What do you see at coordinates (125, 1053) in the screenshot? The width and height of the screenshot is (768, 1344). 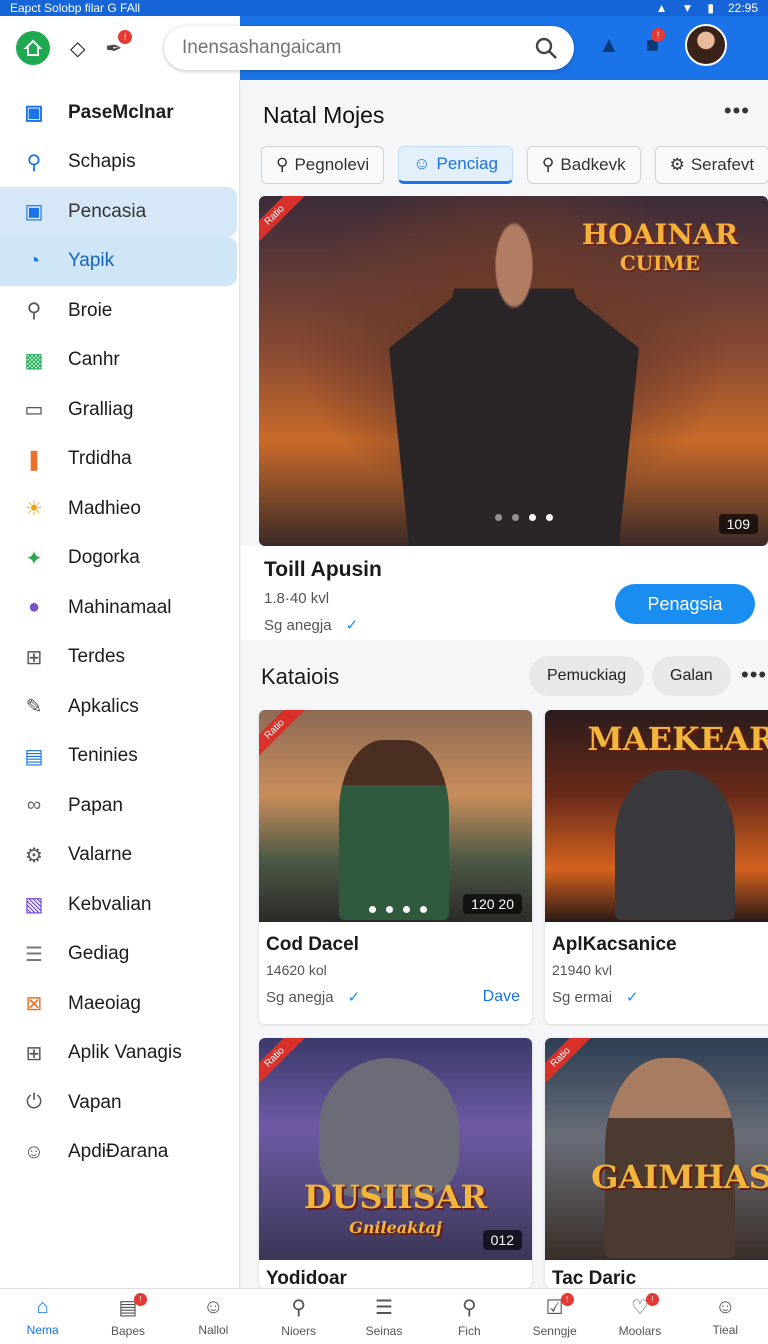 I see `sidebar-item-label: Aplik Vanagis` at bounding box center [125, 1053].